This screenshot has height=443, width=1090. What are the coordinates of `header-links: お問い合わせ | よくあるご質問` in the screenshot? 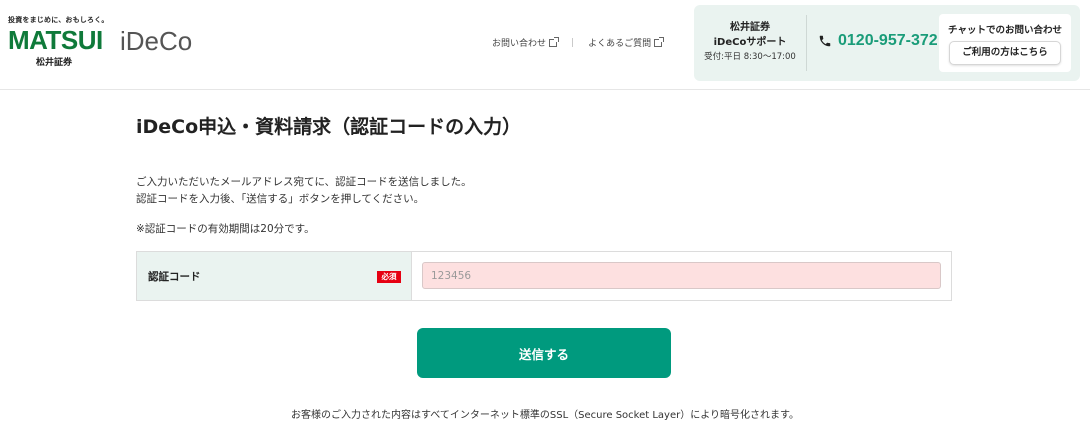 It's located at (578, 42).